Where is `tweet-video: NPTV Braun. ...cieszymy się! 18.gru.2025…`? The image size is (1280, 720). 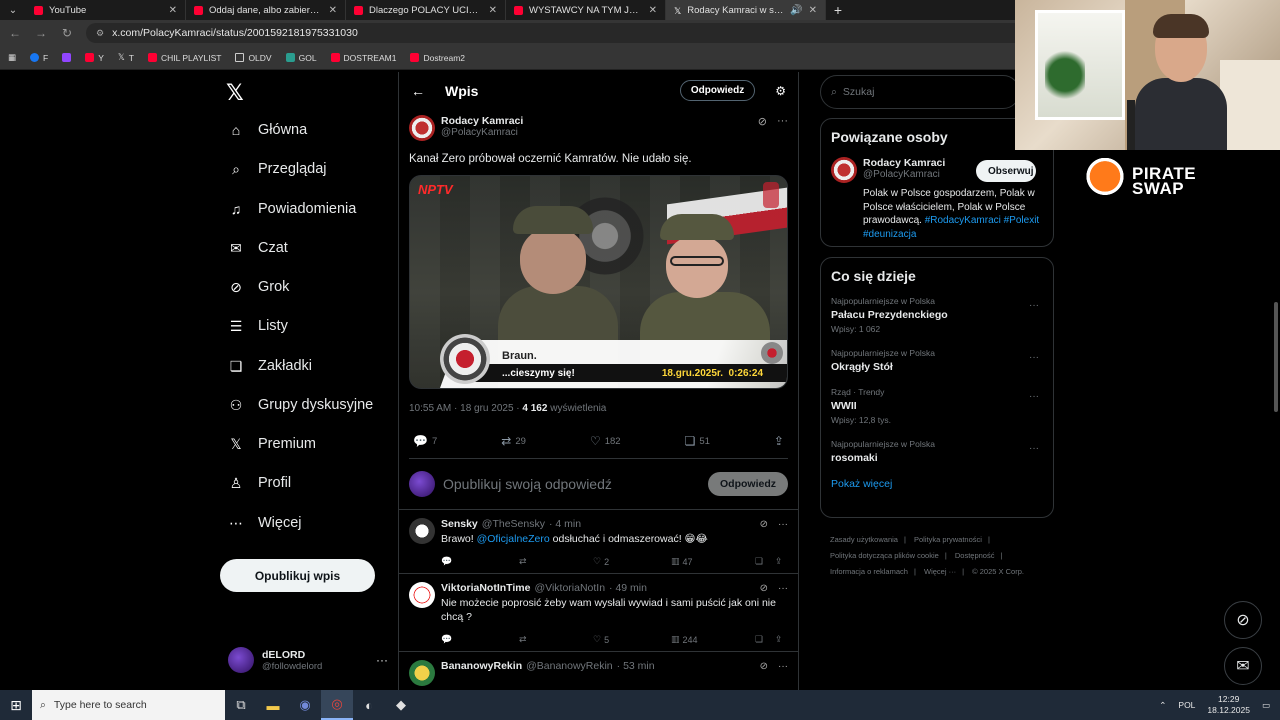 tweet-video: NPTV Braun. ...cieszymy się! 18.gru.2025… is located at coordinates (598, 282).